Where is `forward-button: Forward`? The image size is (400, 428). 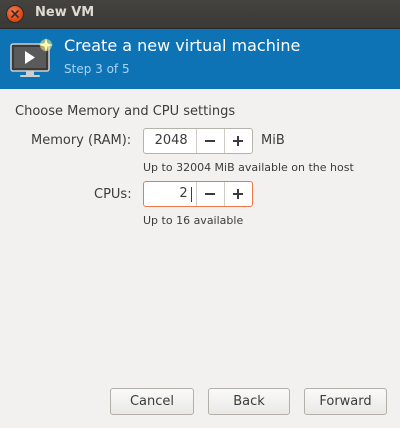
forward-button: Forward is located at coordinates (345, 401).